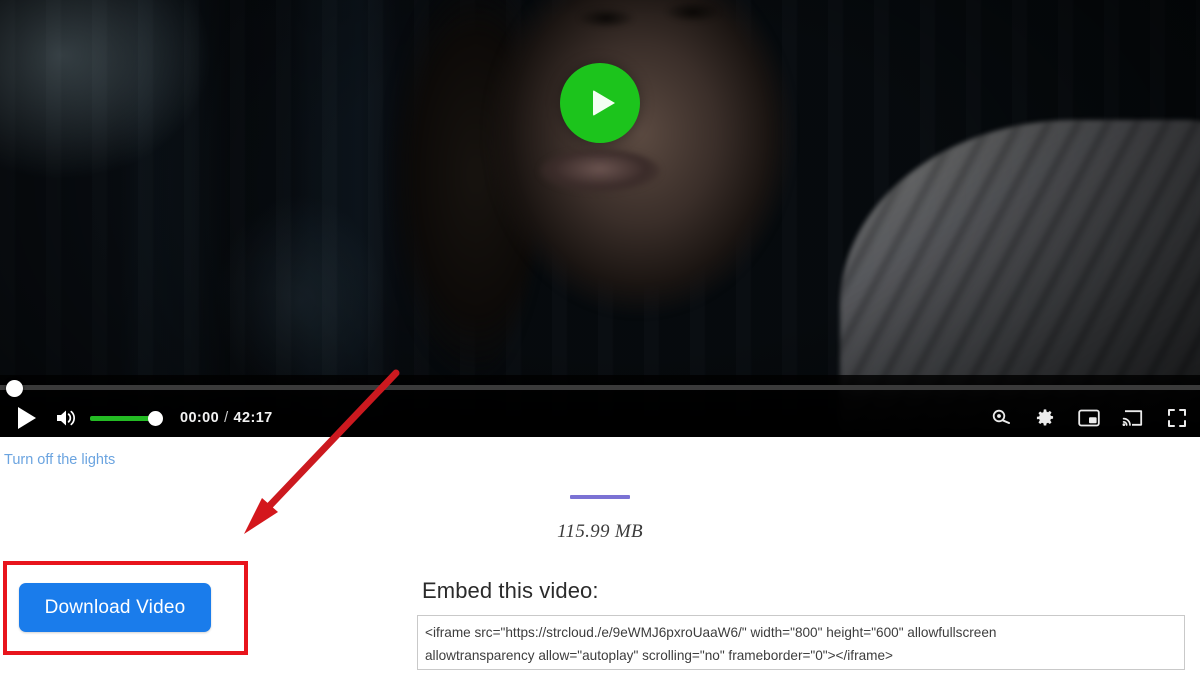 Image resolution: width=1200 pixels, height=700 pixels. I want to click on volume-slider-handle, so click(155, 418).